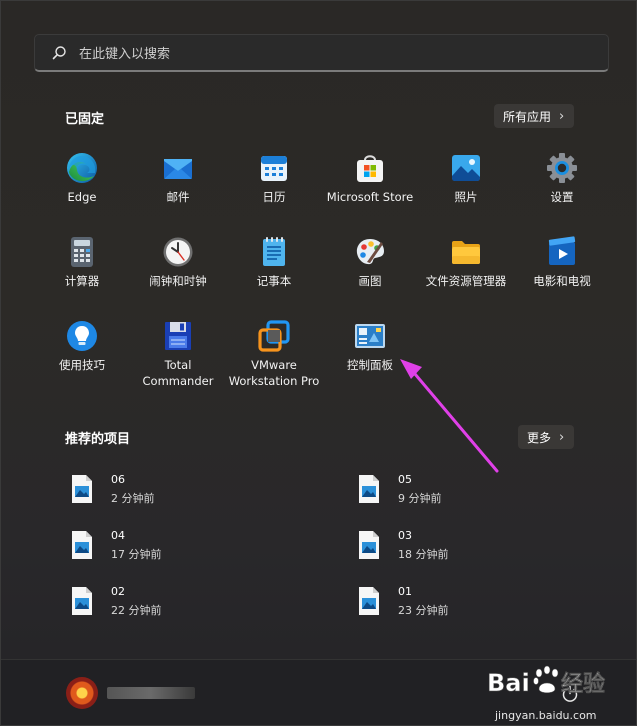 This screenshot has width=637, height=726. Describe the element at coordinates (98, 439) in the screenshot. I see `recommended-title: 推荐的项目` at that location.